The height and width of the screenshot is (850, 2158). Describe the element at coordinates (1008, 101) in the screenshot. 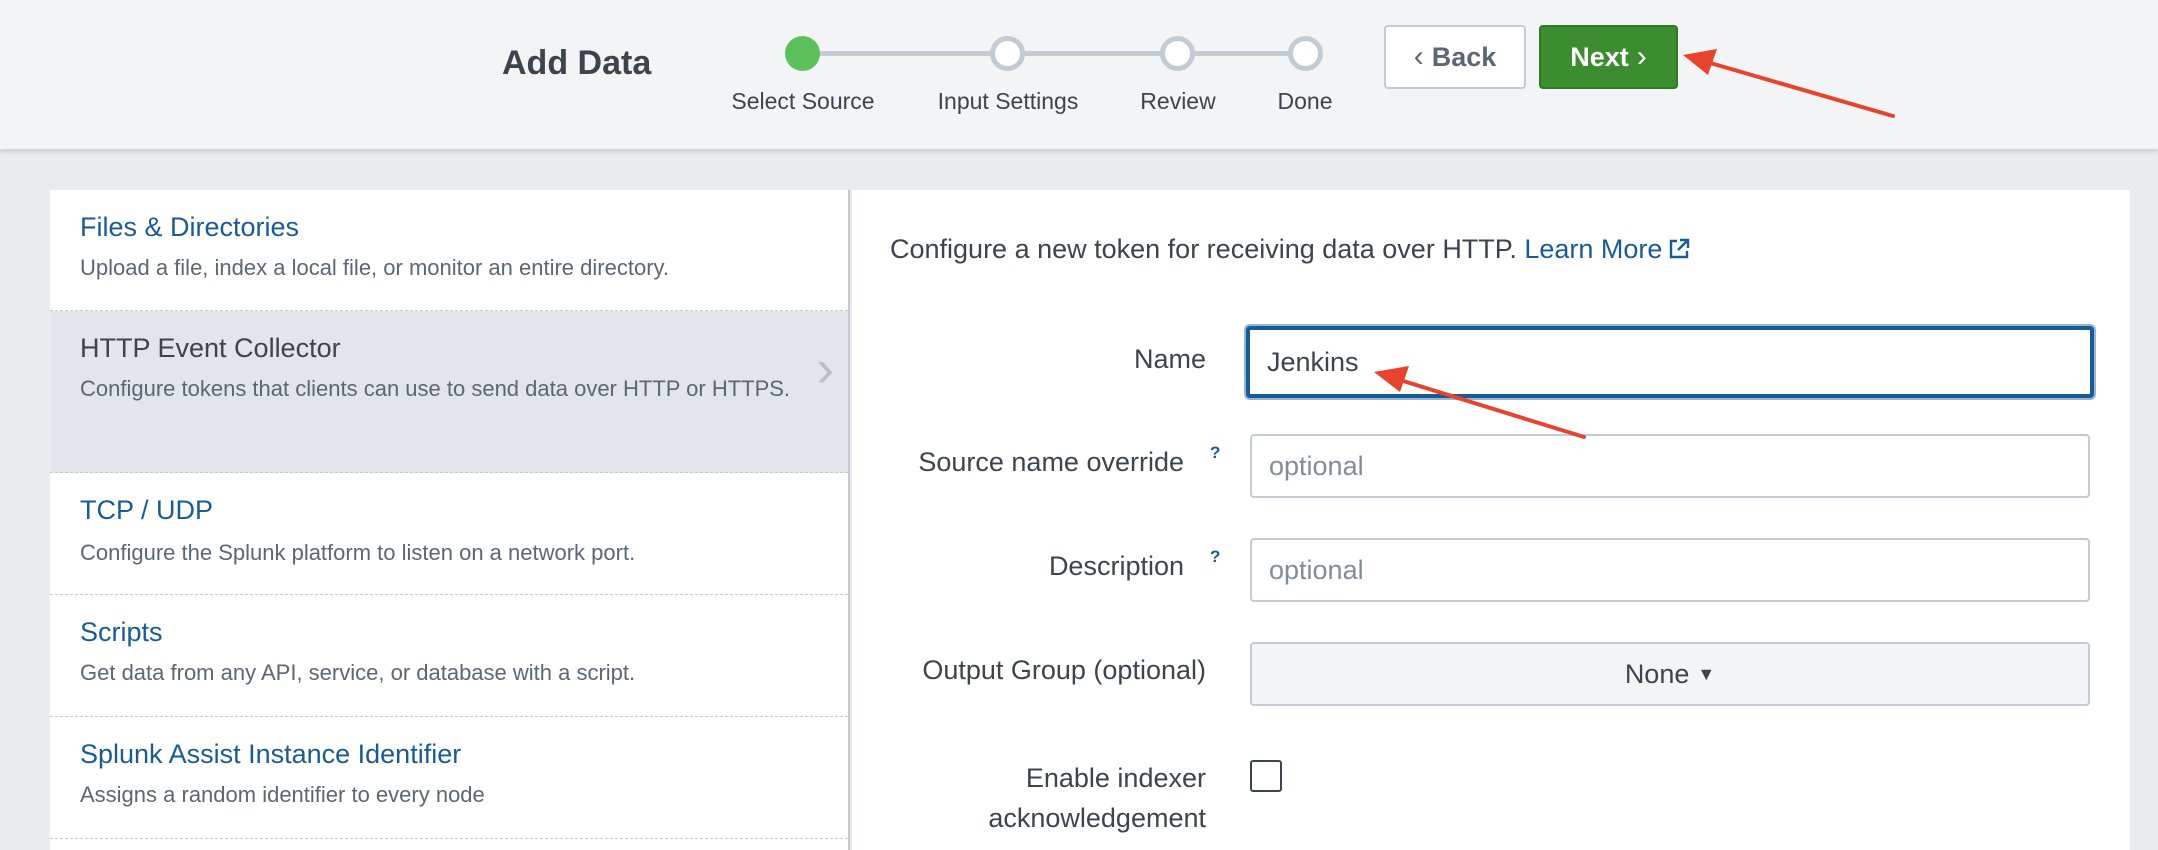

I see `step-label-input-settings: Input Settings` at that location.